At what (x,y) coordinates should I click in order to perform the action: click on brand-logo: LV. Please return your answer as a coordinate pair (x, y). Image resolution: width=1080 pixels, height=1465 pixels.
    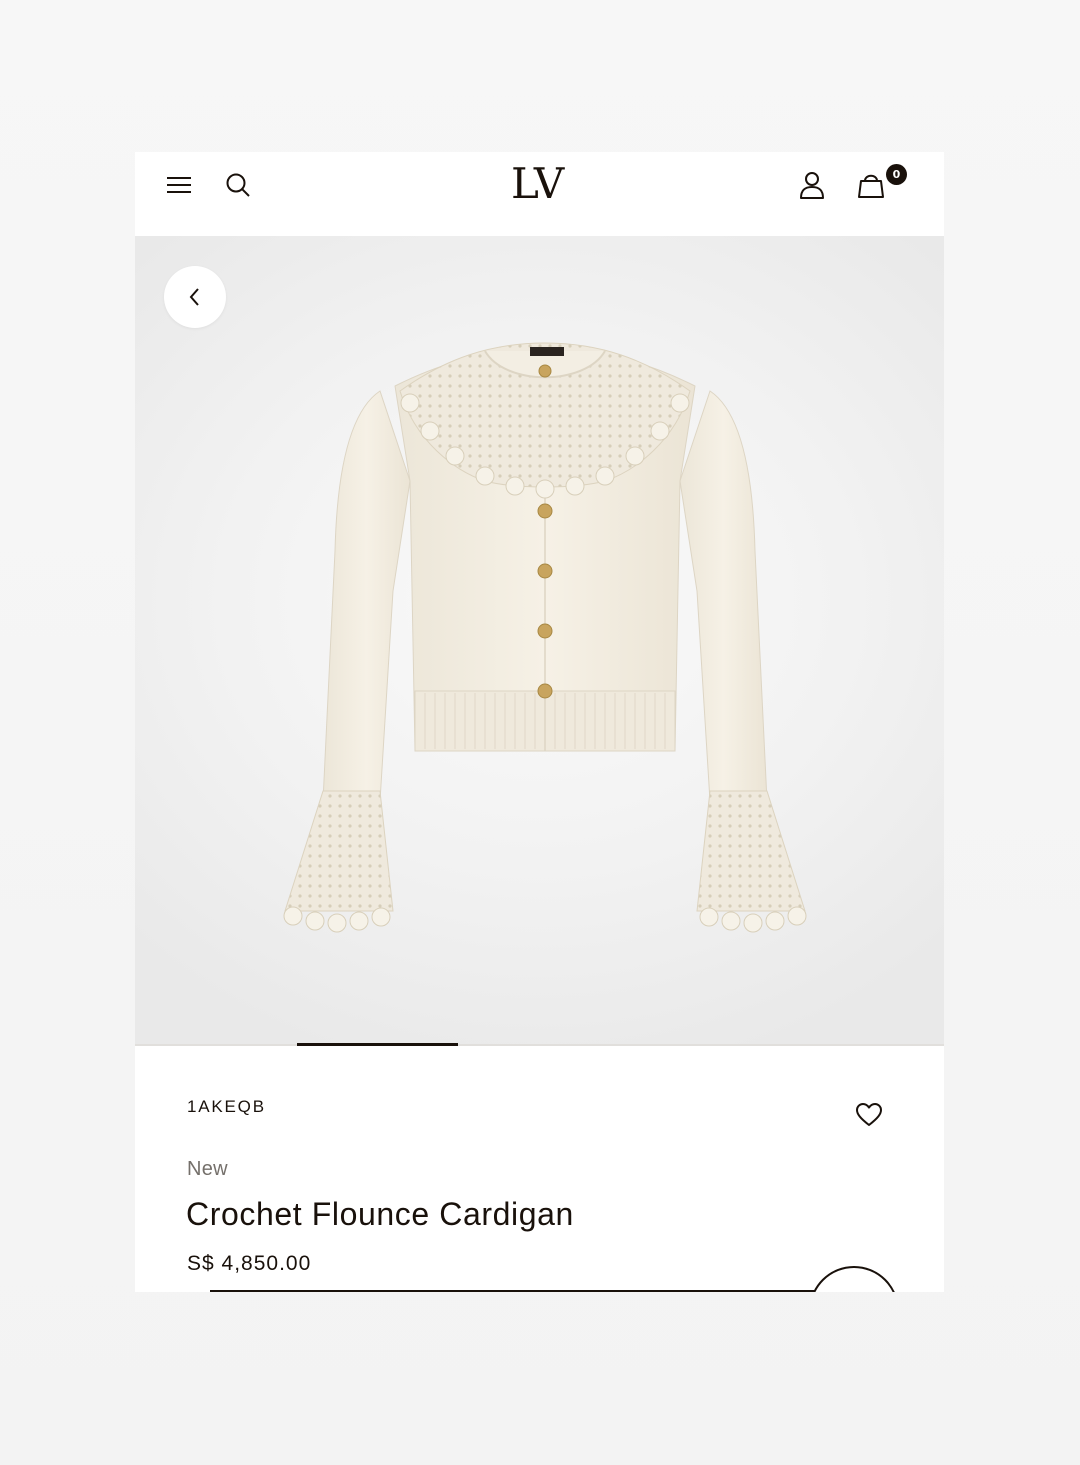
    Looking at the image, I should click on (540, 186).